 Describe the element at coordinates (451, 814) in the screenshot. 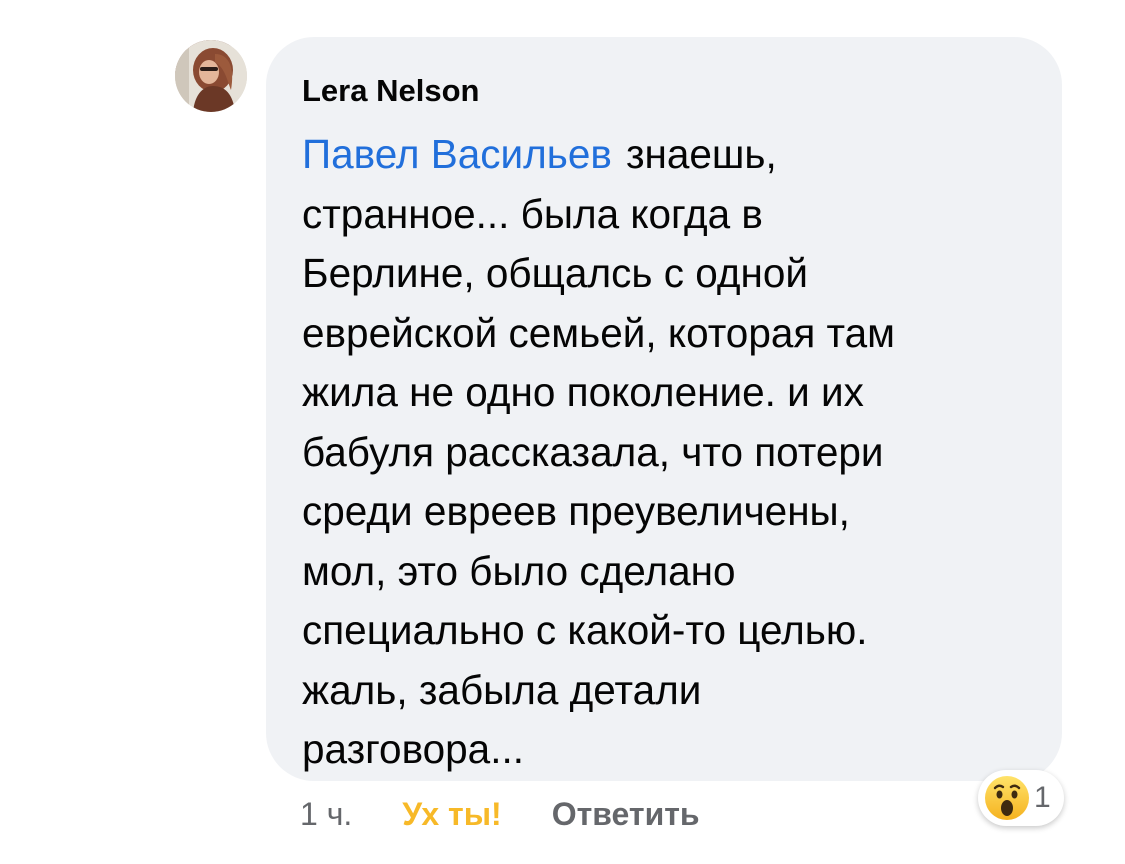

I see `wow-reaction-button: Ух ты!` at that location.